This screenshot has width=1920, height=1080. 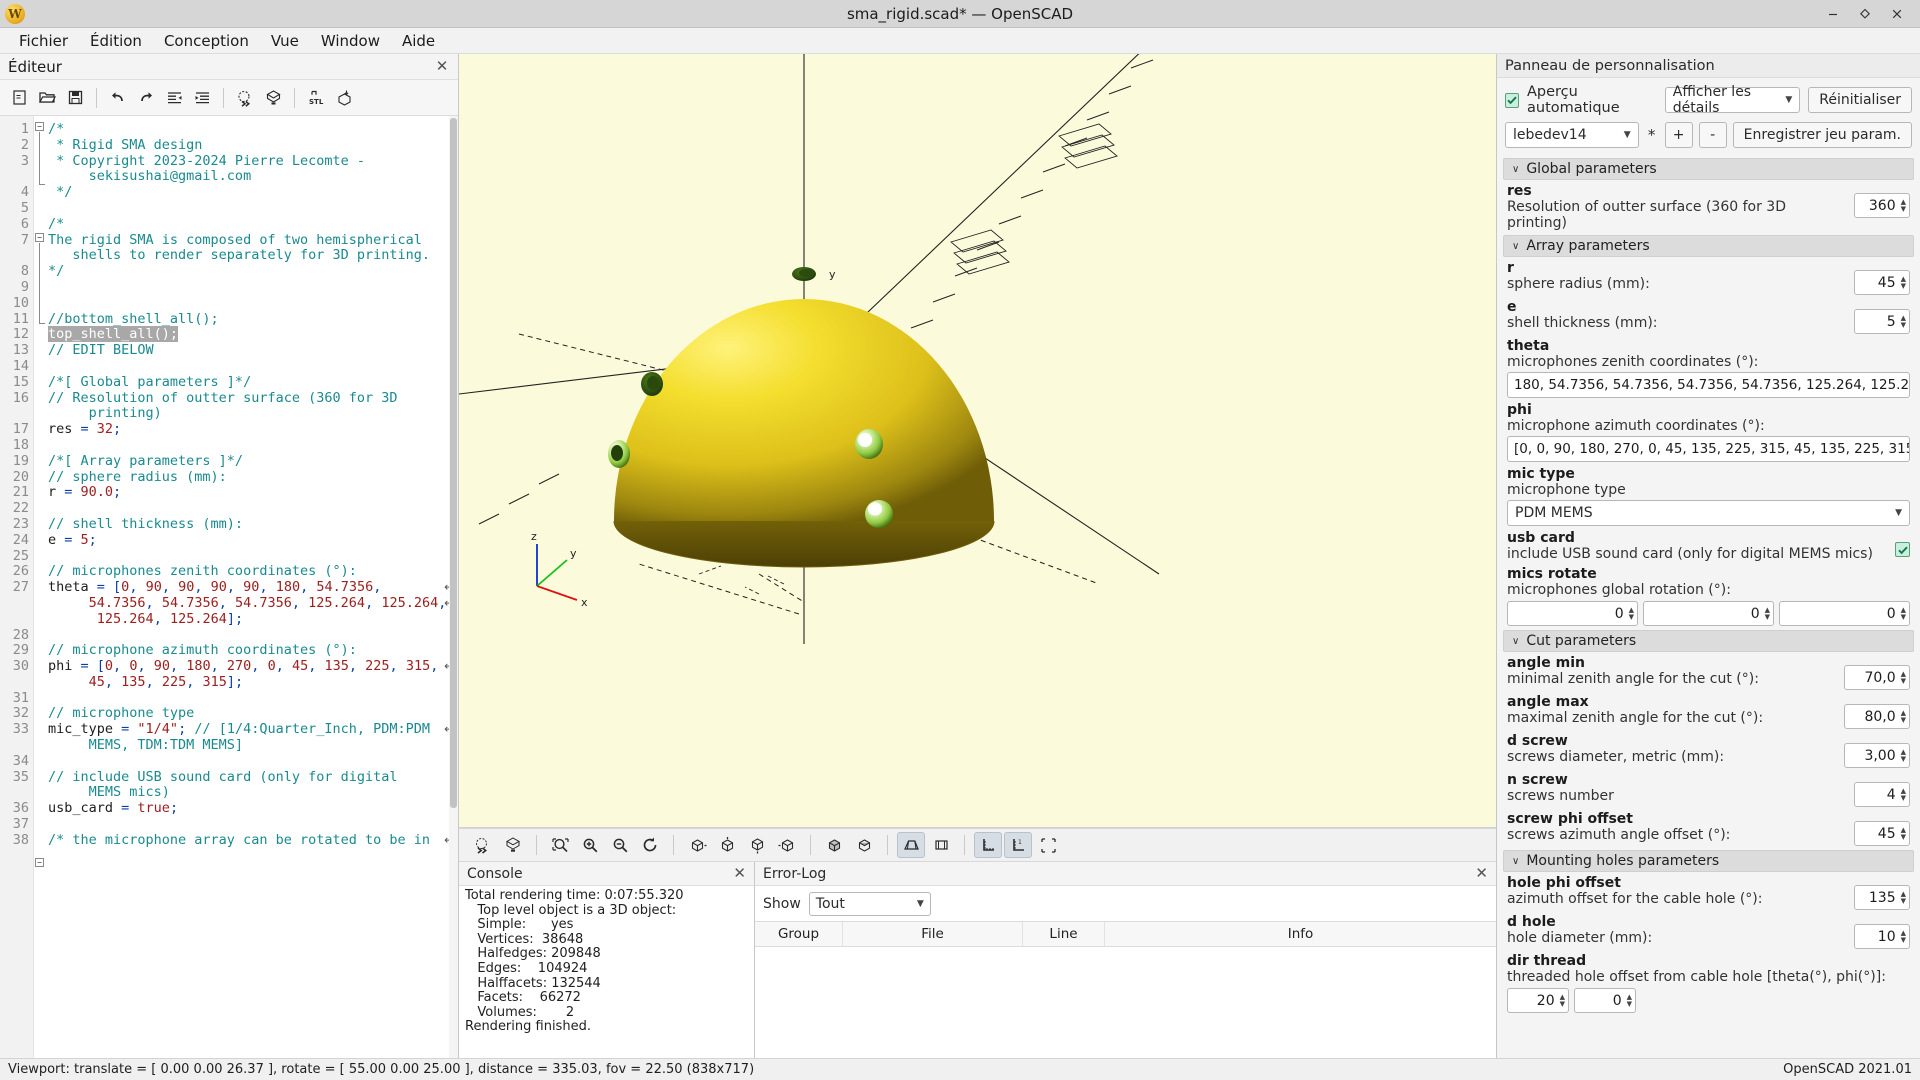 I want to click on code-line: // shell thickness (mm):, so click(x=252, y=524).